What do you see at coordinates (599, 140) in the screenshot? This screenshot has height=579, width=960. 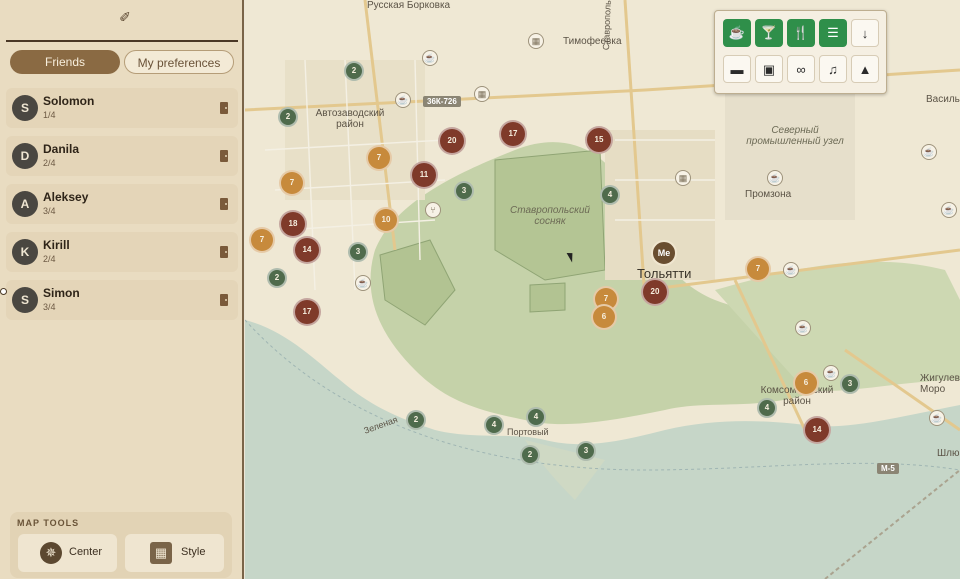 I see `place-cluster: 15` at bounding box center [599, 140].